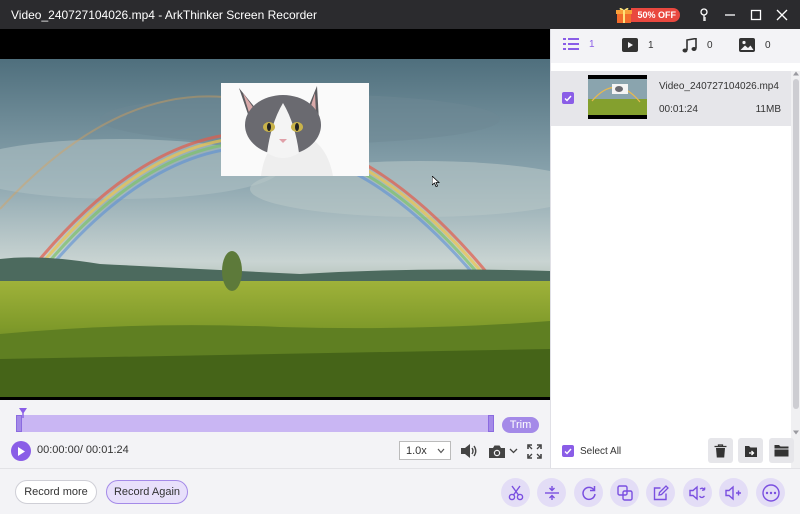  Describe the element at coordinates (768, 109) in the screenshot. I see `file-size: 11MB` at that location.